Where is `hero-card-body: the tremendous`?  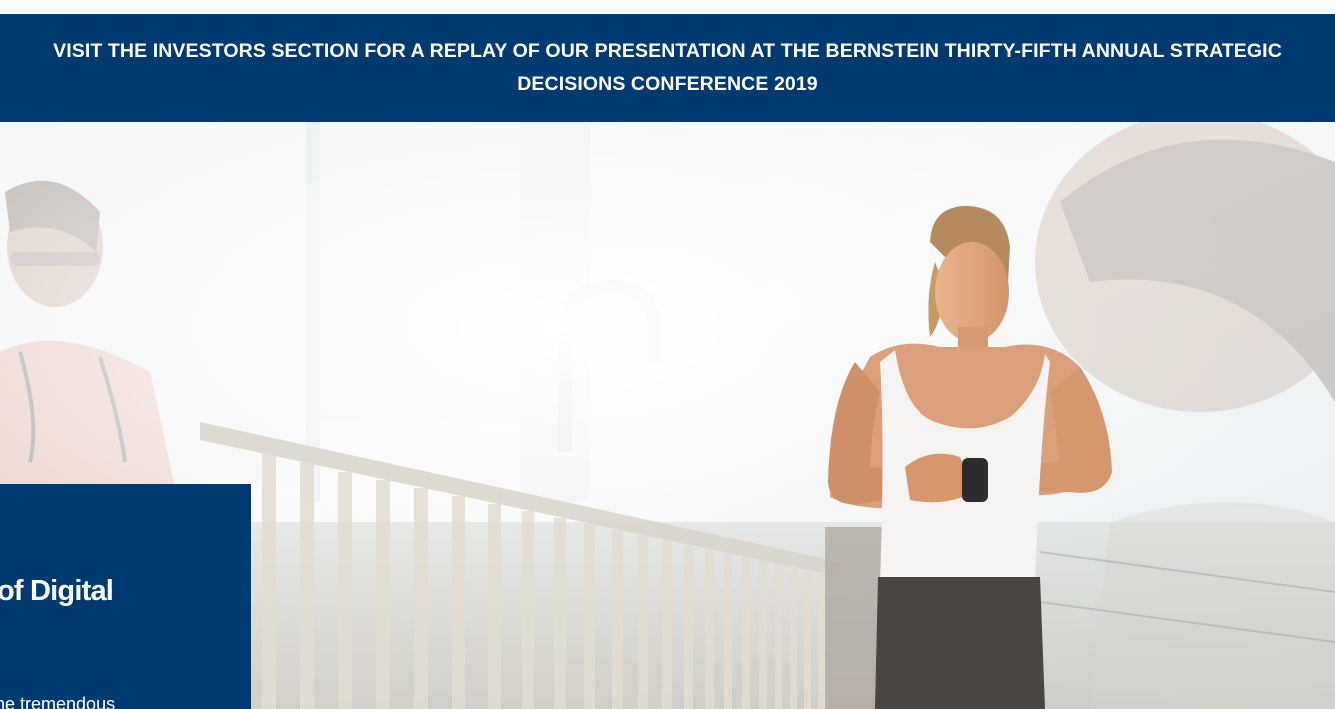 hero-card-body: the tremendous is located at coordinates (58, 701).